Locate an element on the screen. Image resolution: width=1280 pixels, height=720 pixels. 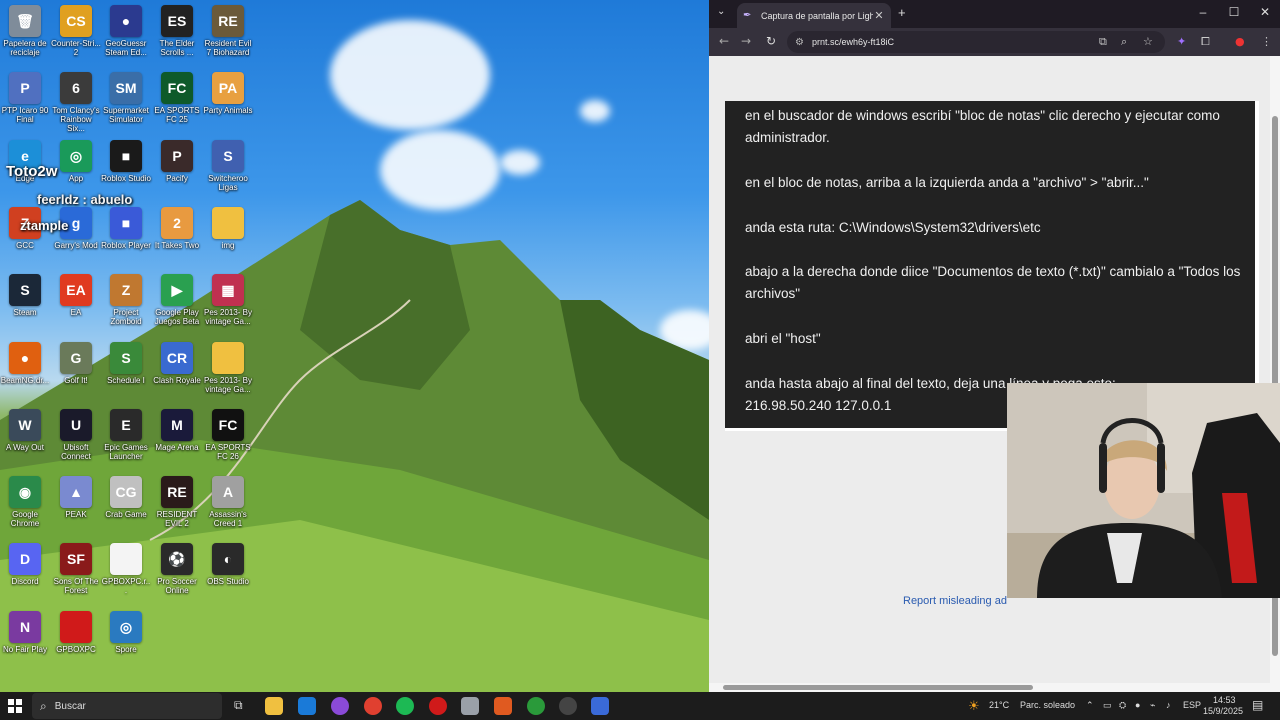
file-explorer-icon is located at coordinates (274, 706).